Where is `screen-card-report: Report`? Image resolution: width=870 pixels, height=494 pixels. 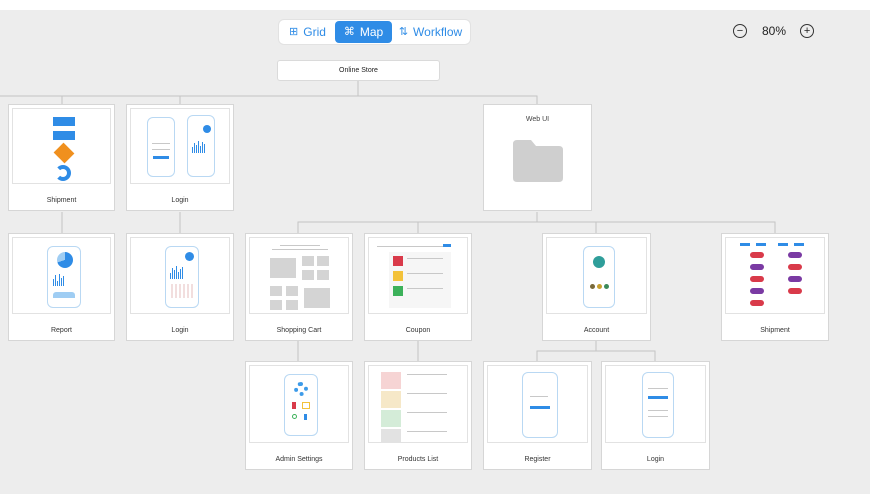
screen-card-report: Report is located at coordinates (61, 287).